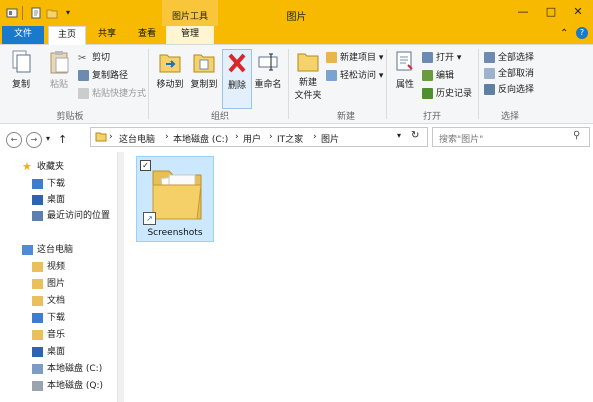 The height and width of the screenshot is (402, 593). What do you see at coordinates (82, 58) in the screenshot?
I see `scissors-icon: ✂` at bounding box center [82, 58].